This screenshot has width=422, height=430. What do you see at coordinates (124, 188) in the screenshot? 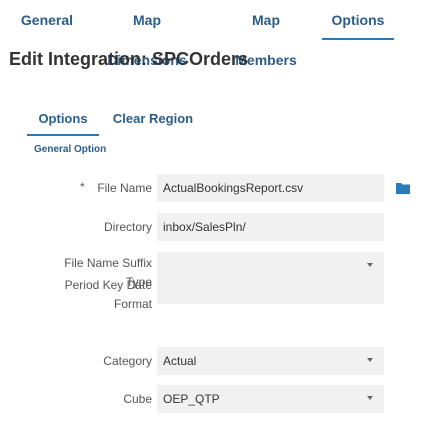
I see `file-name-label: File Name` at bounding box center [124, 188].